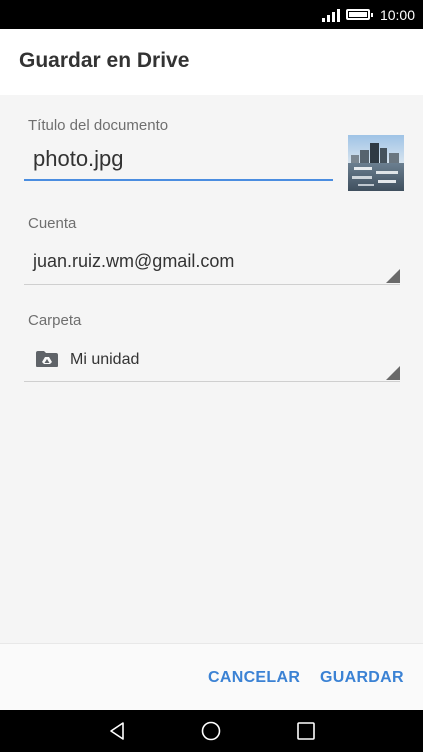 The image size is (423, 752). What do you see at coordinates (359, 14) in the screenshot?
I see `battery-icon` at bounding box center [359, 14].